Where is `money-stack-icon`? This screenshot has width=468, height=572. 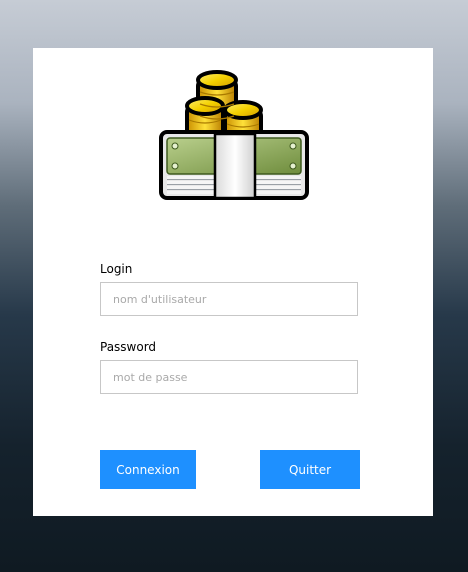 money-stack-icon is located at coordinates (234, 135).